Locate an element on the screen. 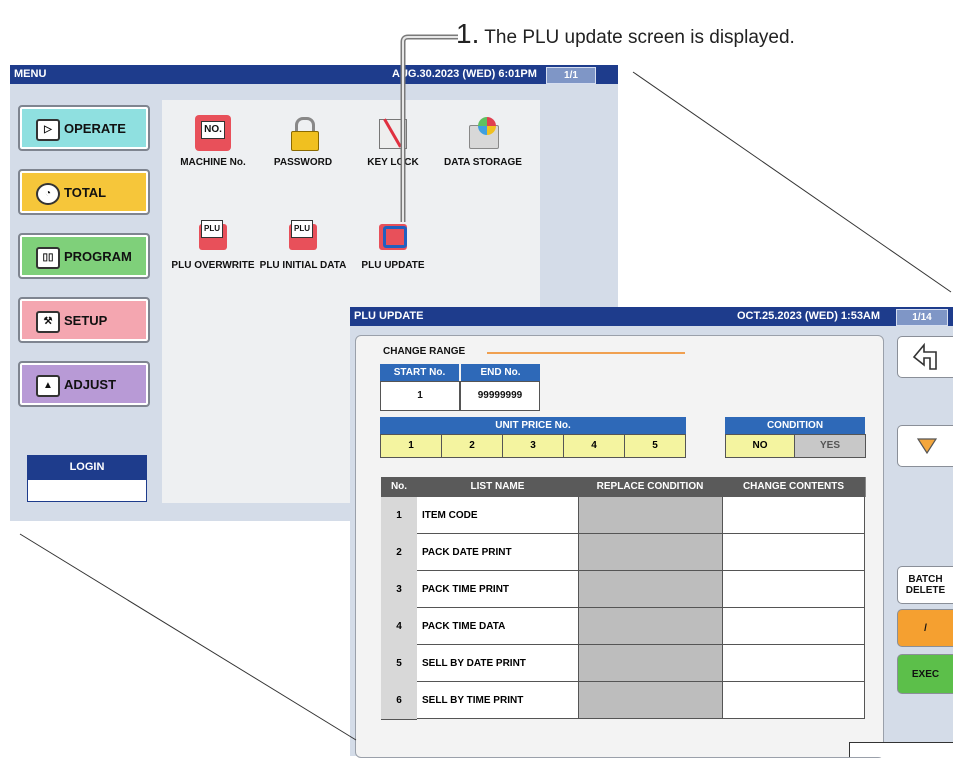  back-button is located at coordinates (925, 357).